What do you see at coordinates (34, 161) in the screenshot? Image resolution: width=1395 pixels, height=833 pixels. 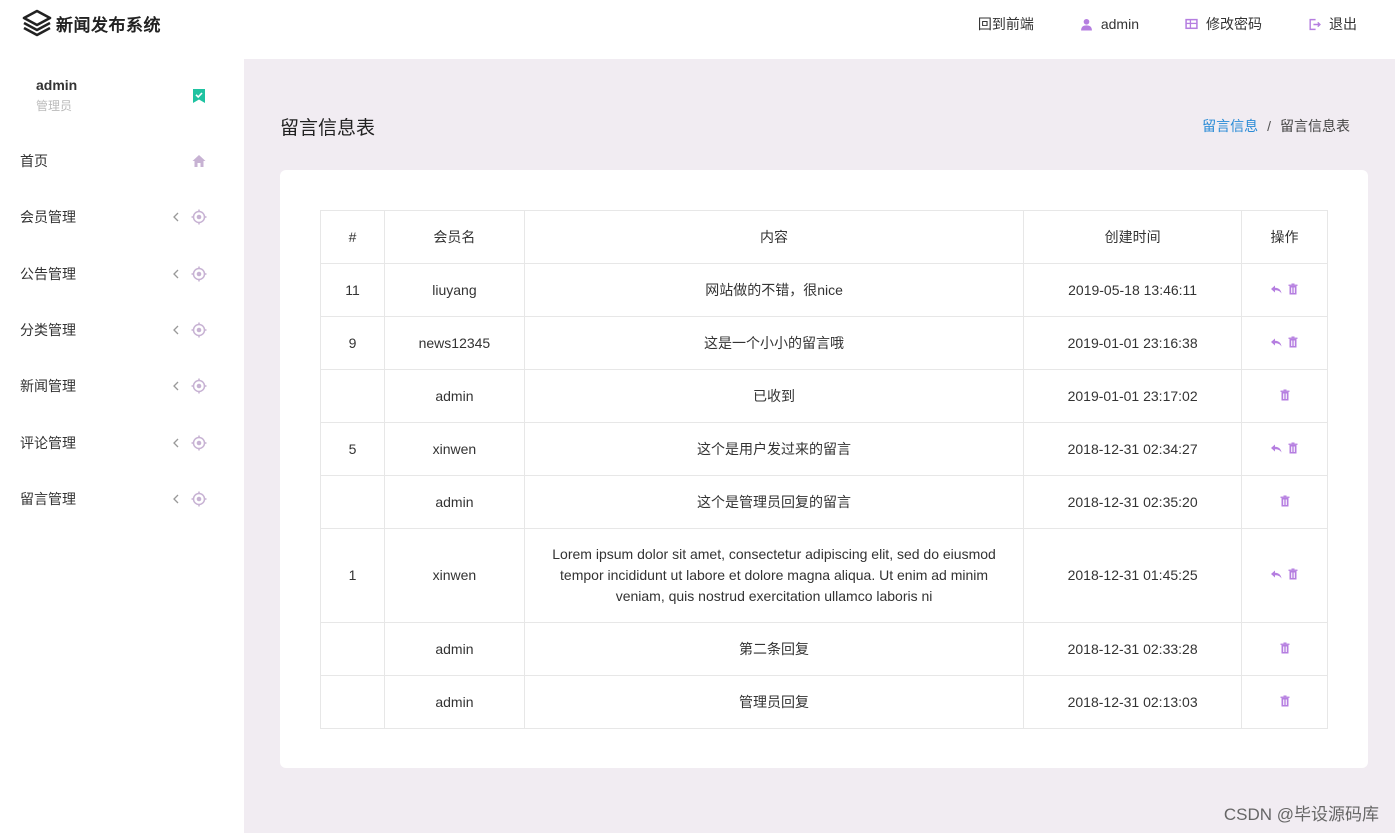 I see `sidebar-item-label: 首页` at bounding box center [34, 161].